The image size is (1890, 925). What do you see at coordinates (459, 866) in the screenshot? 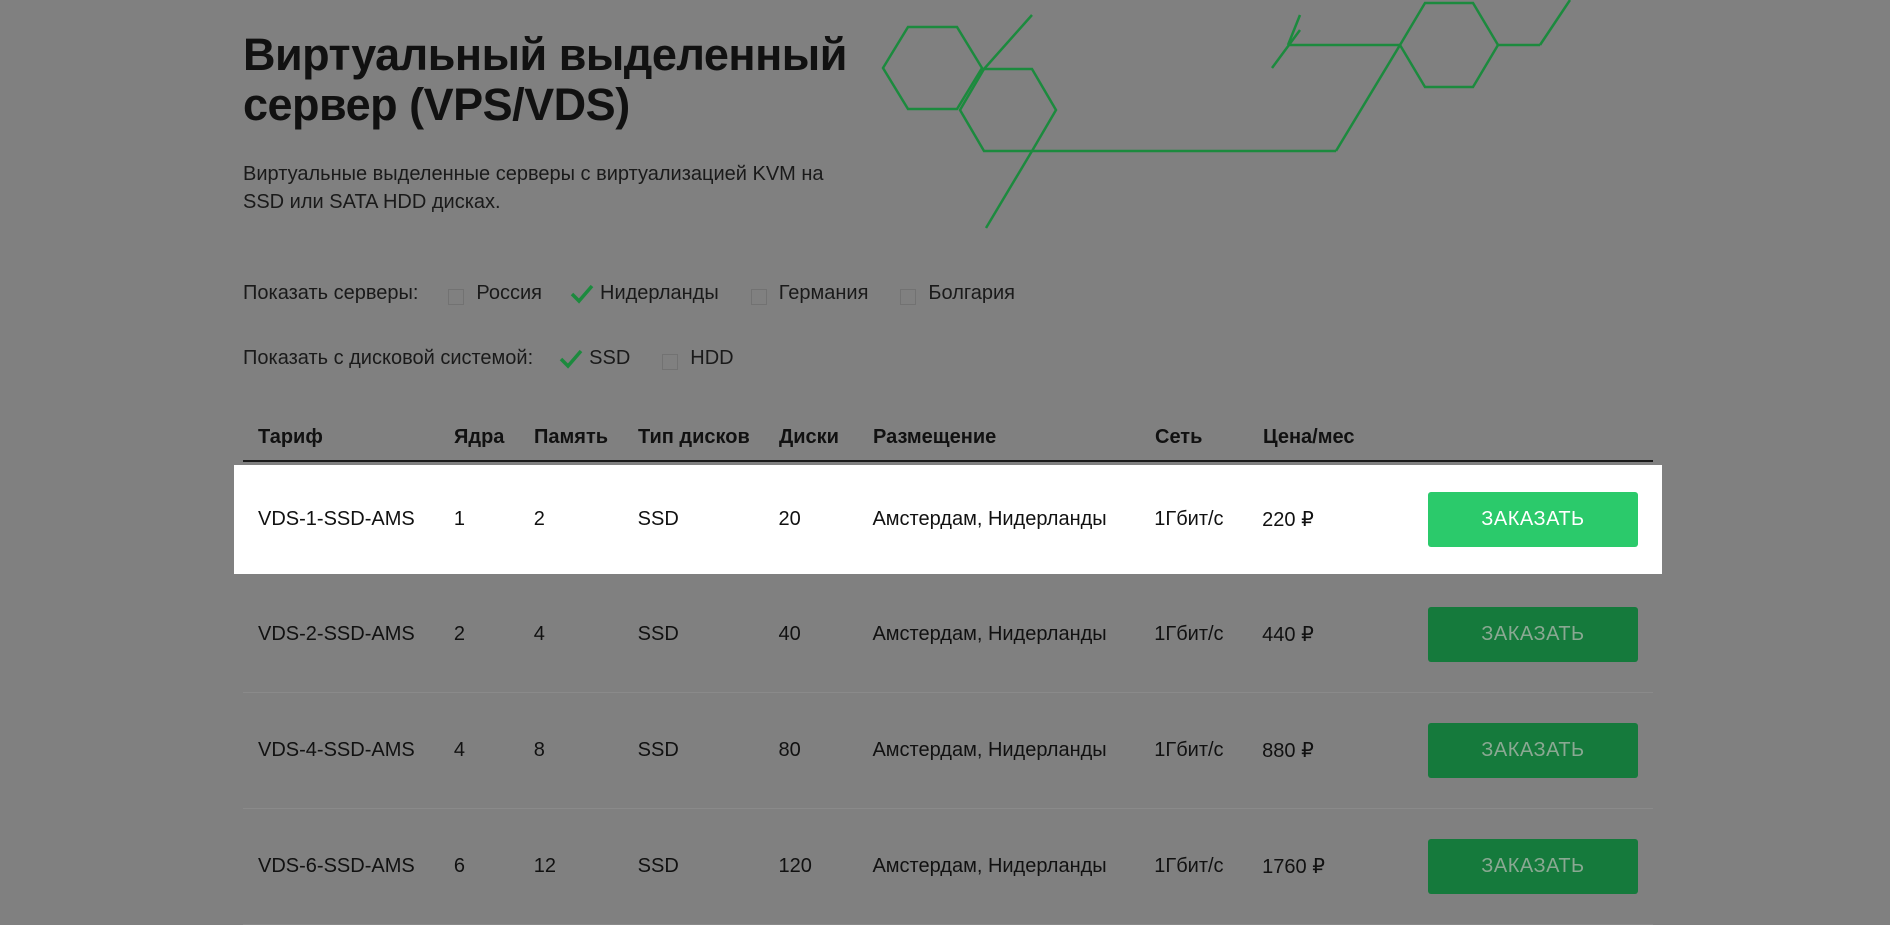
I see `cell-cores: 6` at bounding box center [459, 866].